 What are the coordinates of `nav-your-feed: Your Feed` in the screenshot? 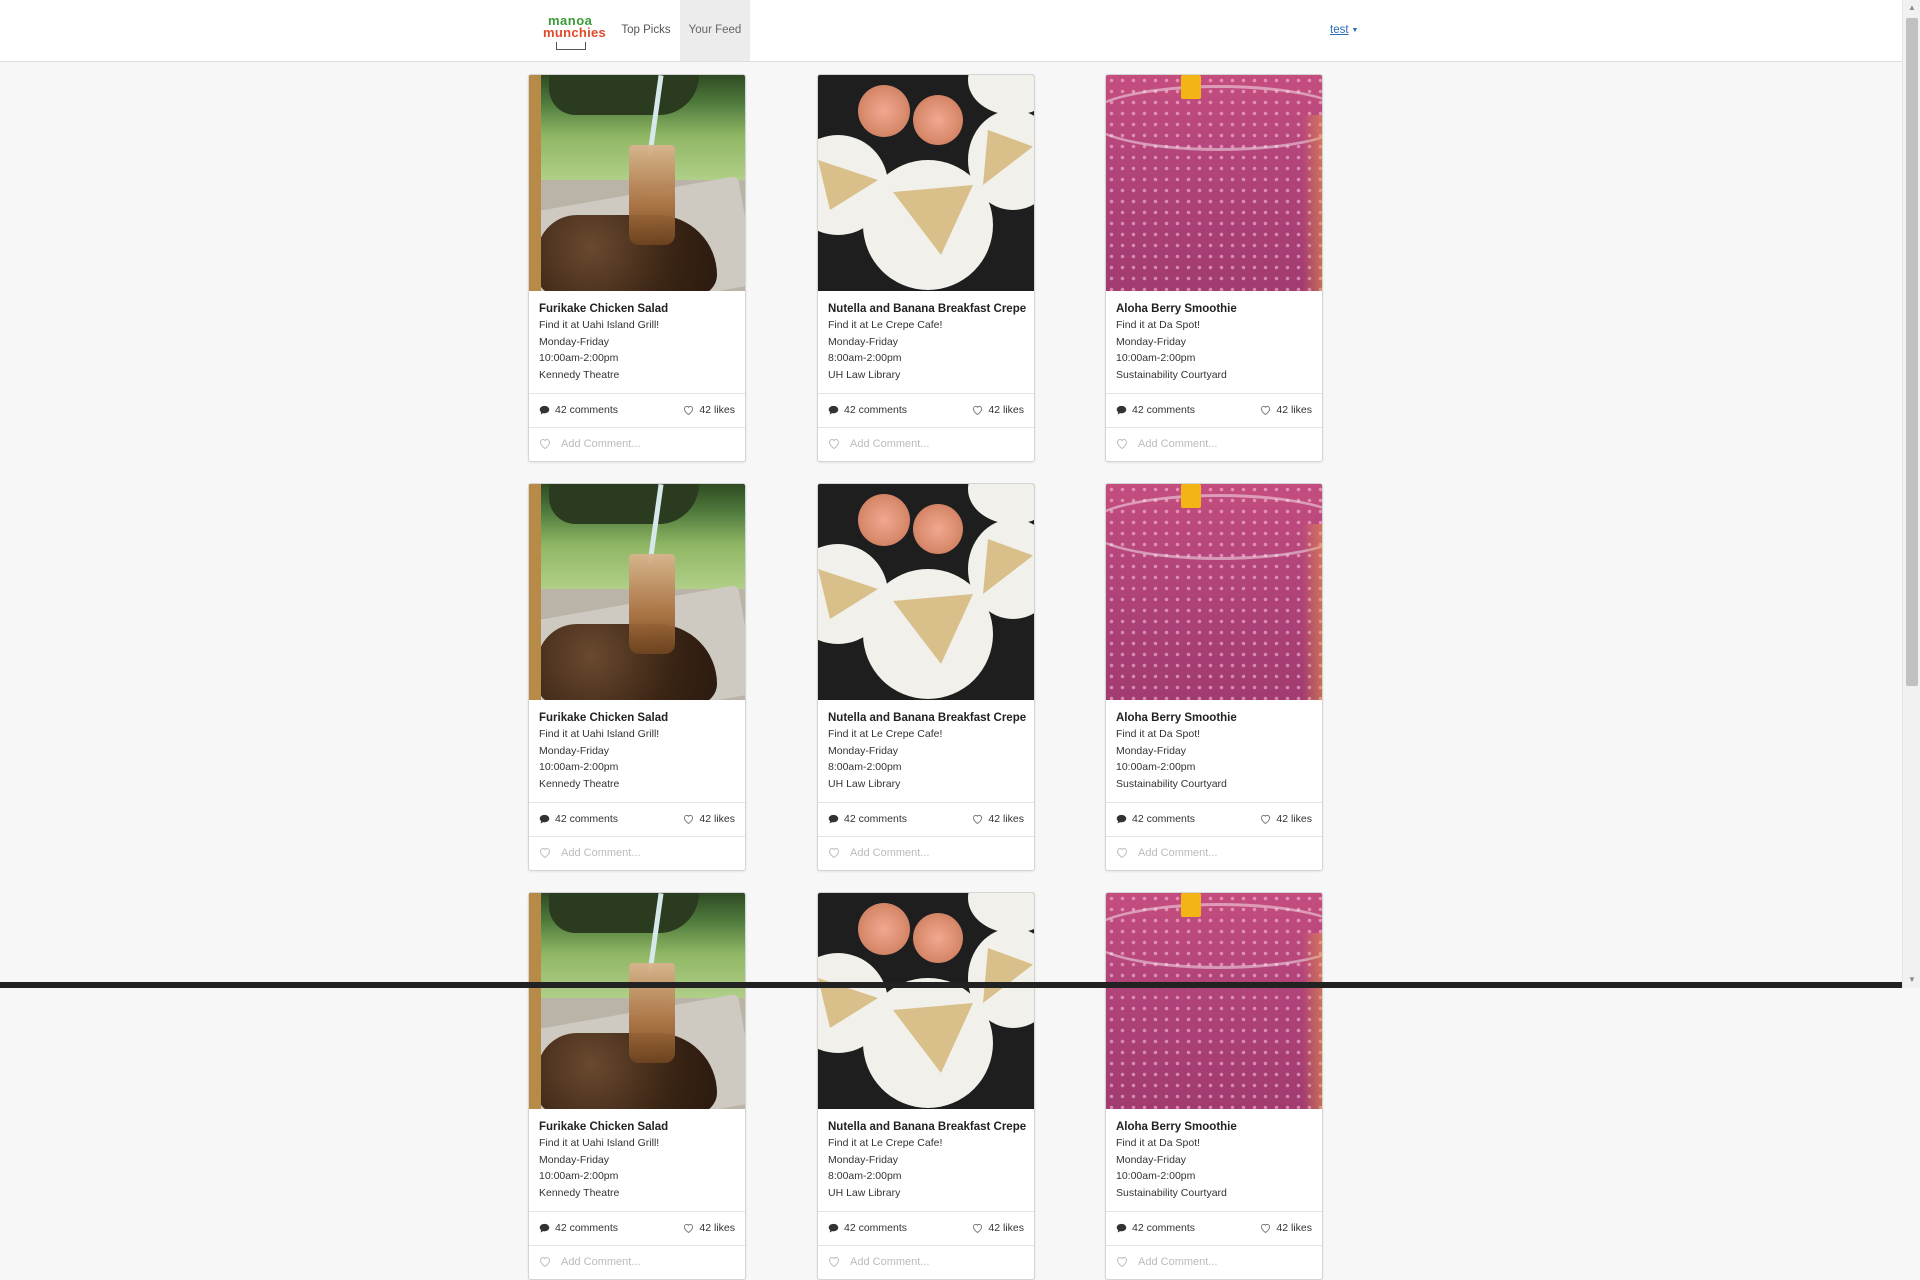 It's located at (715, 30).